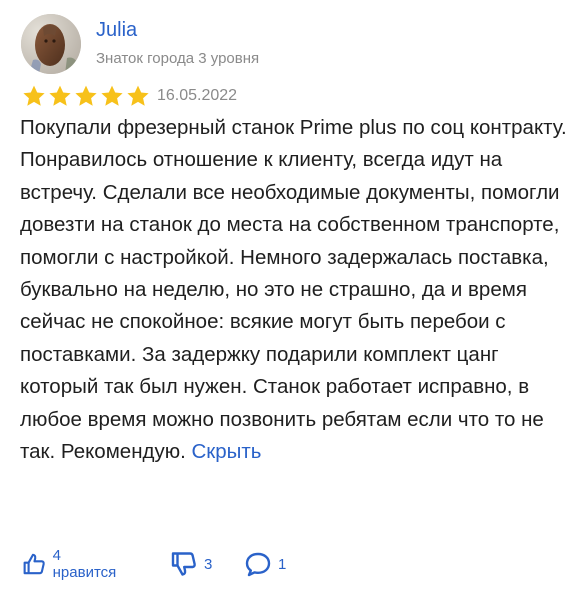 The height and width of the screenshot is (596, 580). Describe the element at coordinates (34, 564) in the screenshot. I see `thumbs-up-icon` at that location.